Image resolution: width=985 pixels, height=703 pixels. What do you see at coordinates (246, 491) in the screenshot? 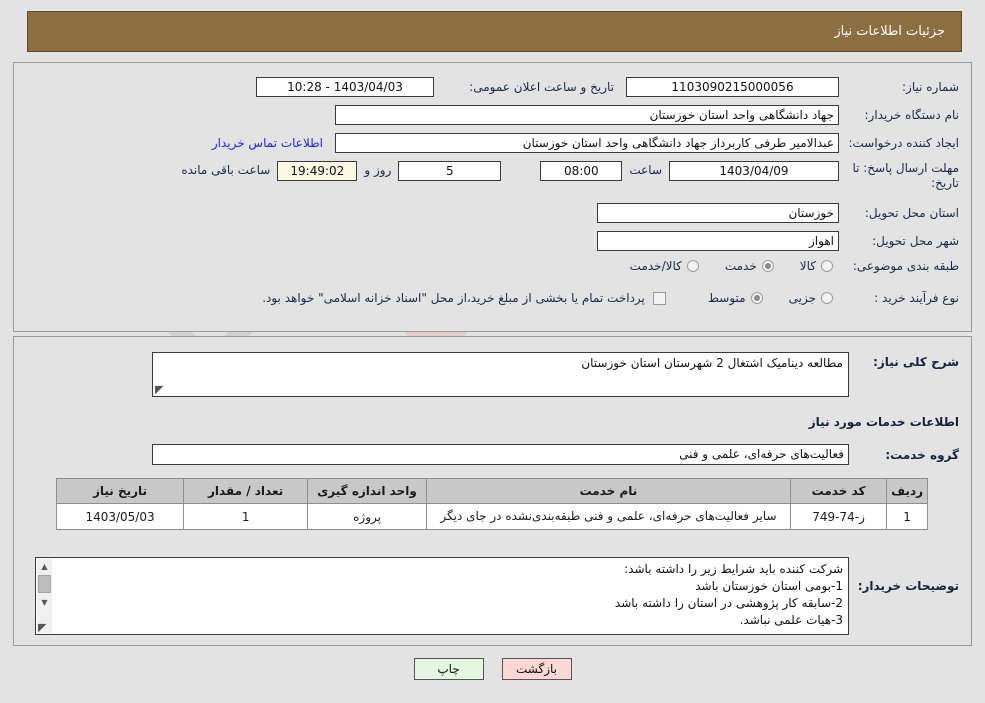
I see `table-header-quantity: تعداد / مقدار` at bounding box center [246, 491].